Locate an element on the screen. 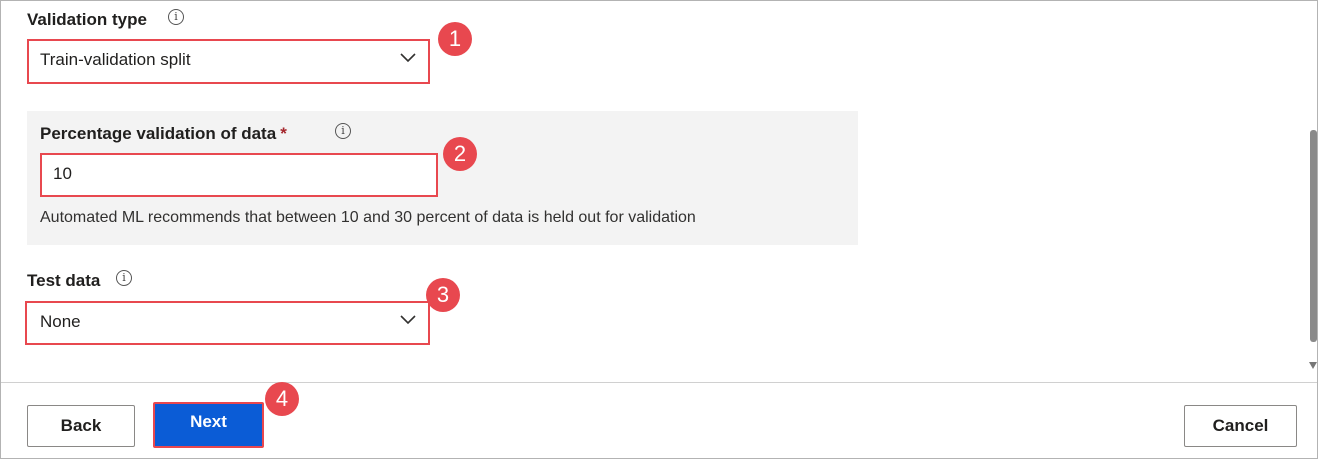  test-data-value: None is located at coordinates (60, 321).